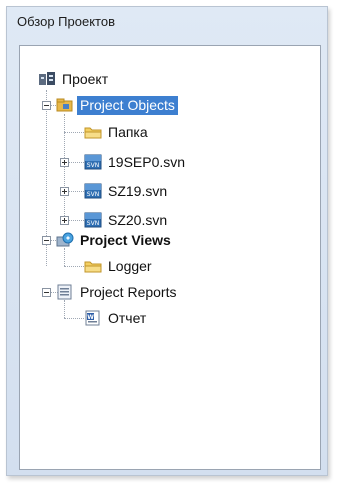 The height and width of the screenshot is (487, 337). I want to click on tree-node-label: Папка, so click(128, 131).